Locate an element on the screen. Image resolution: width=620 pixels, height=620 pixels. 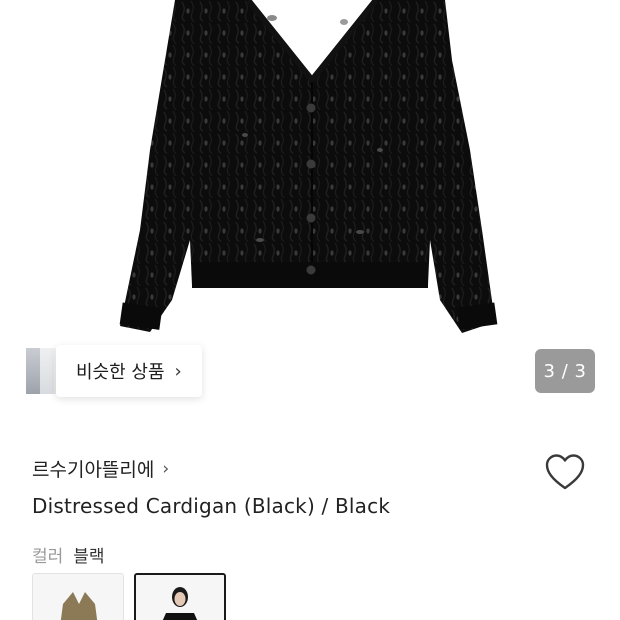
color-label: 컬러 is located at coordinates (48, 557).